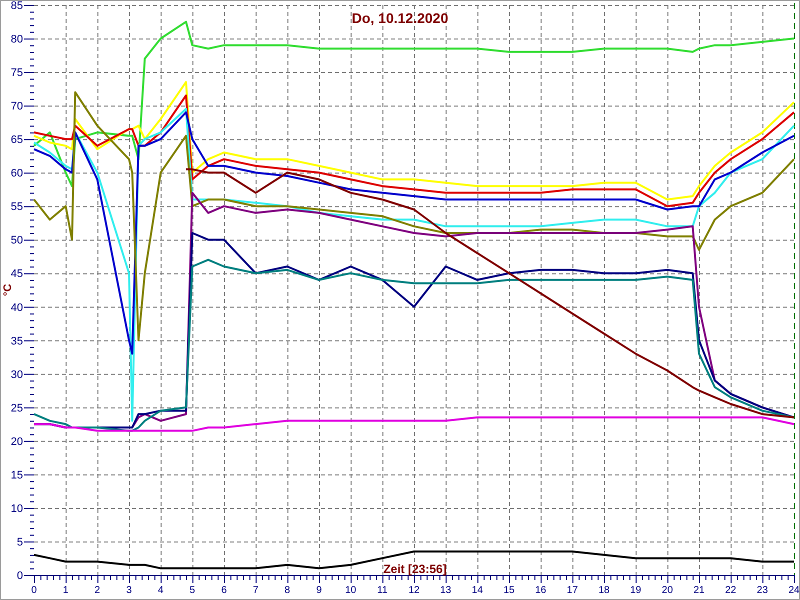  What do you see at coordinates (129, 590) in the screenshot?
I see `x-tick-label: 3` at bounding box center [129, 590].